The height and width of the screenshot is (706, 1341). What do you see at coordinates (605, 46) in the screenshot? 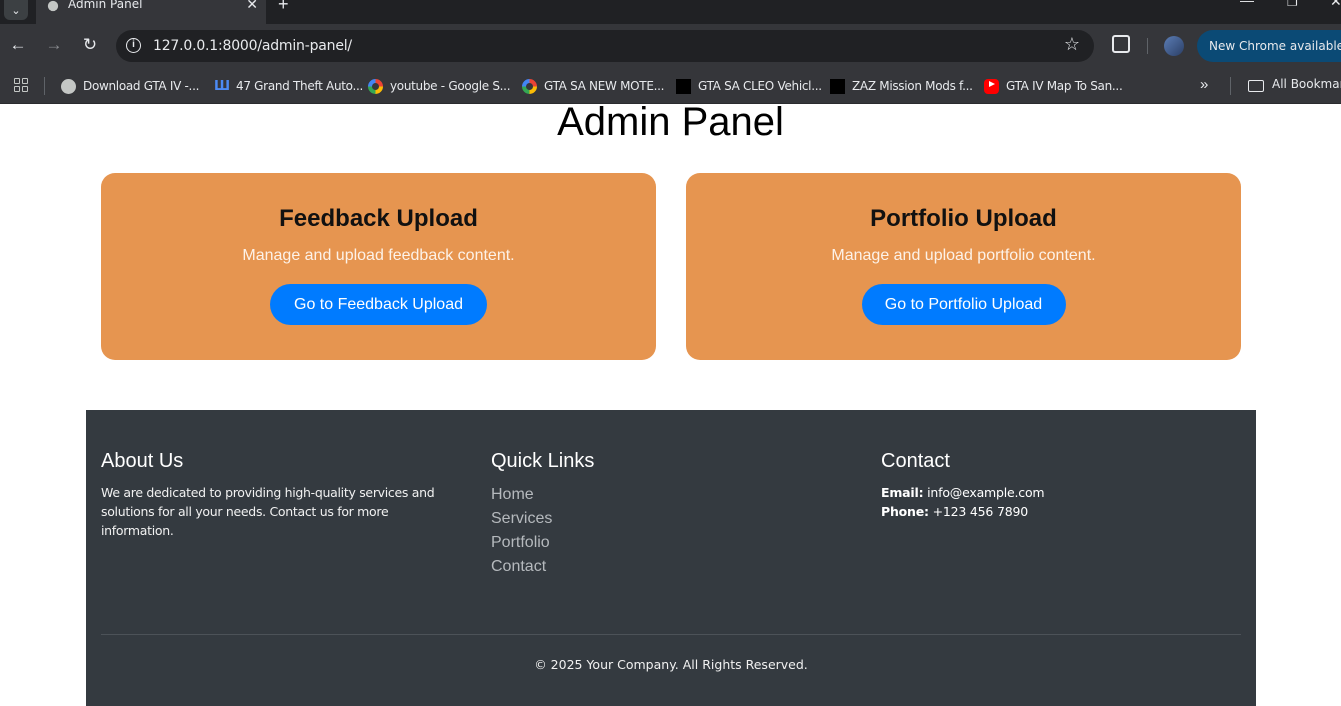
I see `address-bar: i 127.0.0.1:8000/admin-panel/ ☆` at bounding box center [605, 46].